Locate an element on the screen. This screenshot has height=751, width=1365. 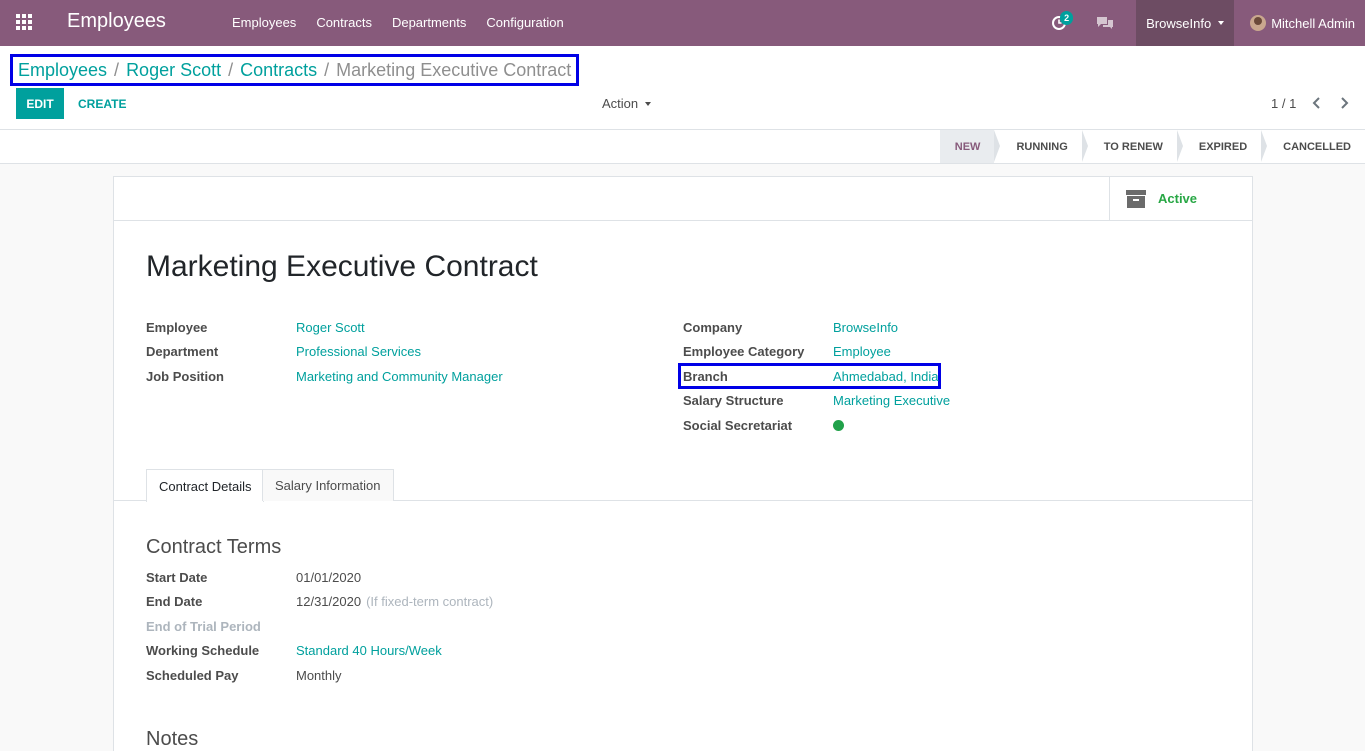
state-to-renew: TO RENEW is located at coordinates (1132, 146).